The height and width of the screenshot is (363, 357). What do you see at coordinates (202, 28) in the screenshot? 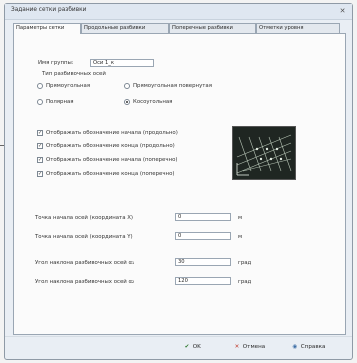
I see `tab-label: Поперечные разбивки` at bounding box center [202, 28].